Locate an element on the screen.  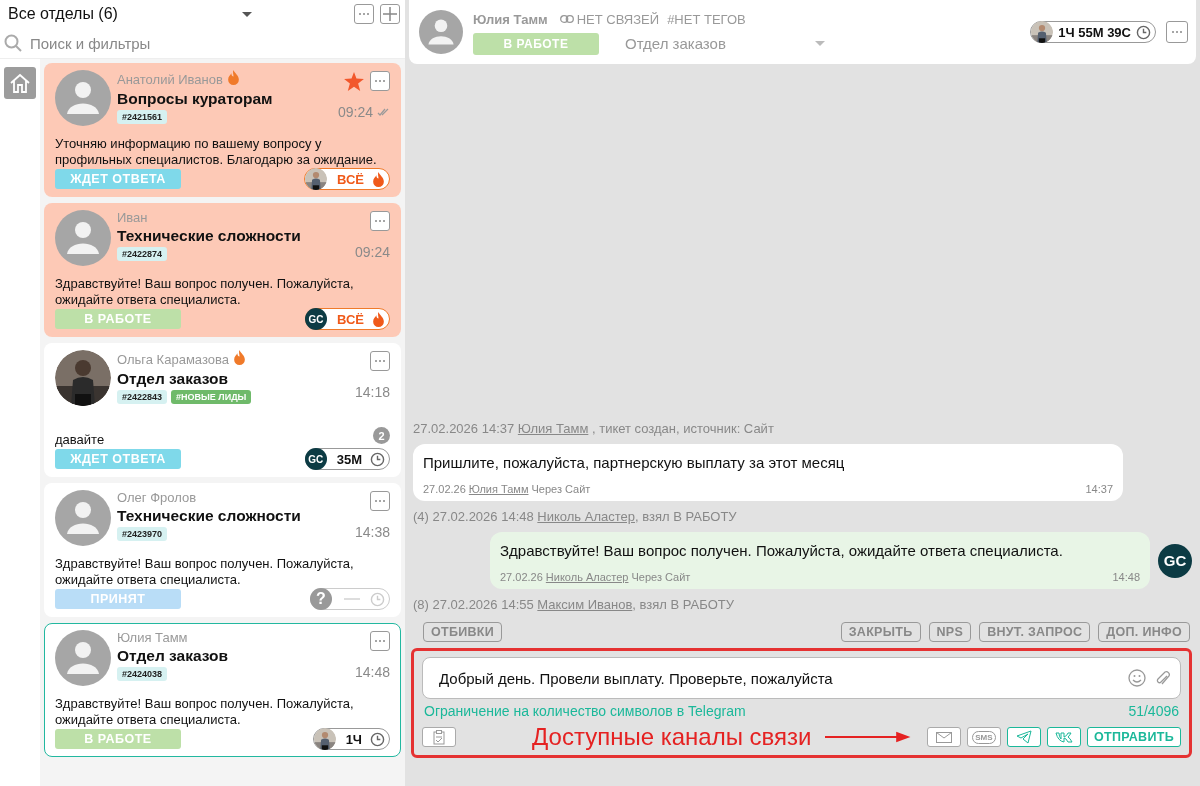
ticket-time: 09:24 is located at coordinates (355, 112).